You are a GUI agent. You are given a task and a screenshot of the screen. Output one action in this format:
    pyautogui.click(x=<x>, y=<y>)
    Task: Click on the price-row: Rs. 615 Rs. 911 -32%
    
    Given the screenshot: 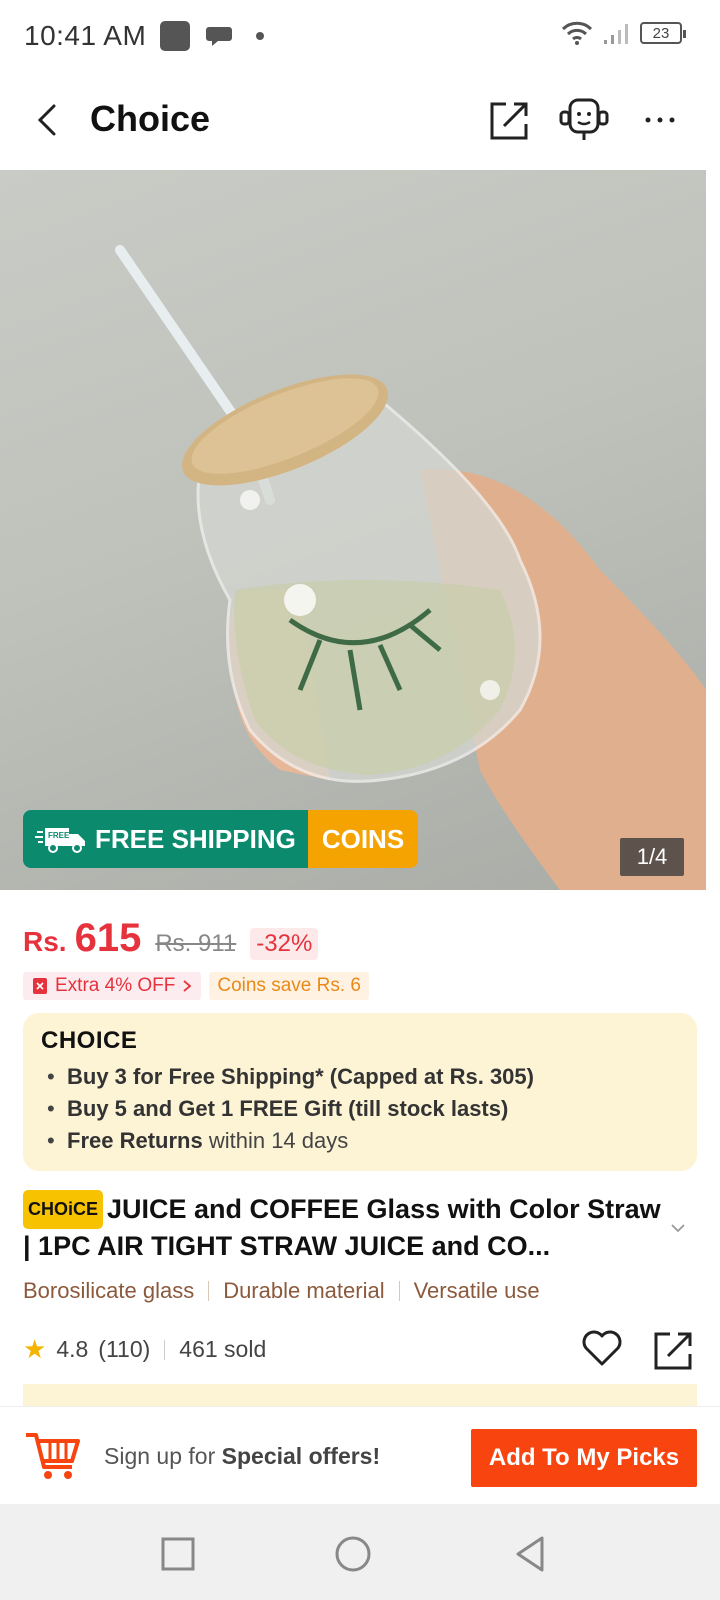 What is the action you would take?
    pyautogui.click(x=171, y=938)
    